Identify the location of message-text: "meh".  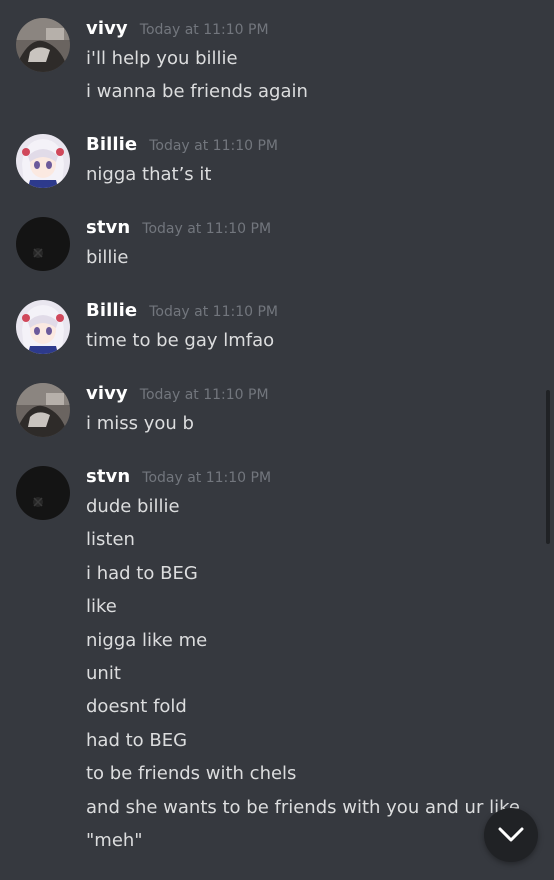
(114, 840).